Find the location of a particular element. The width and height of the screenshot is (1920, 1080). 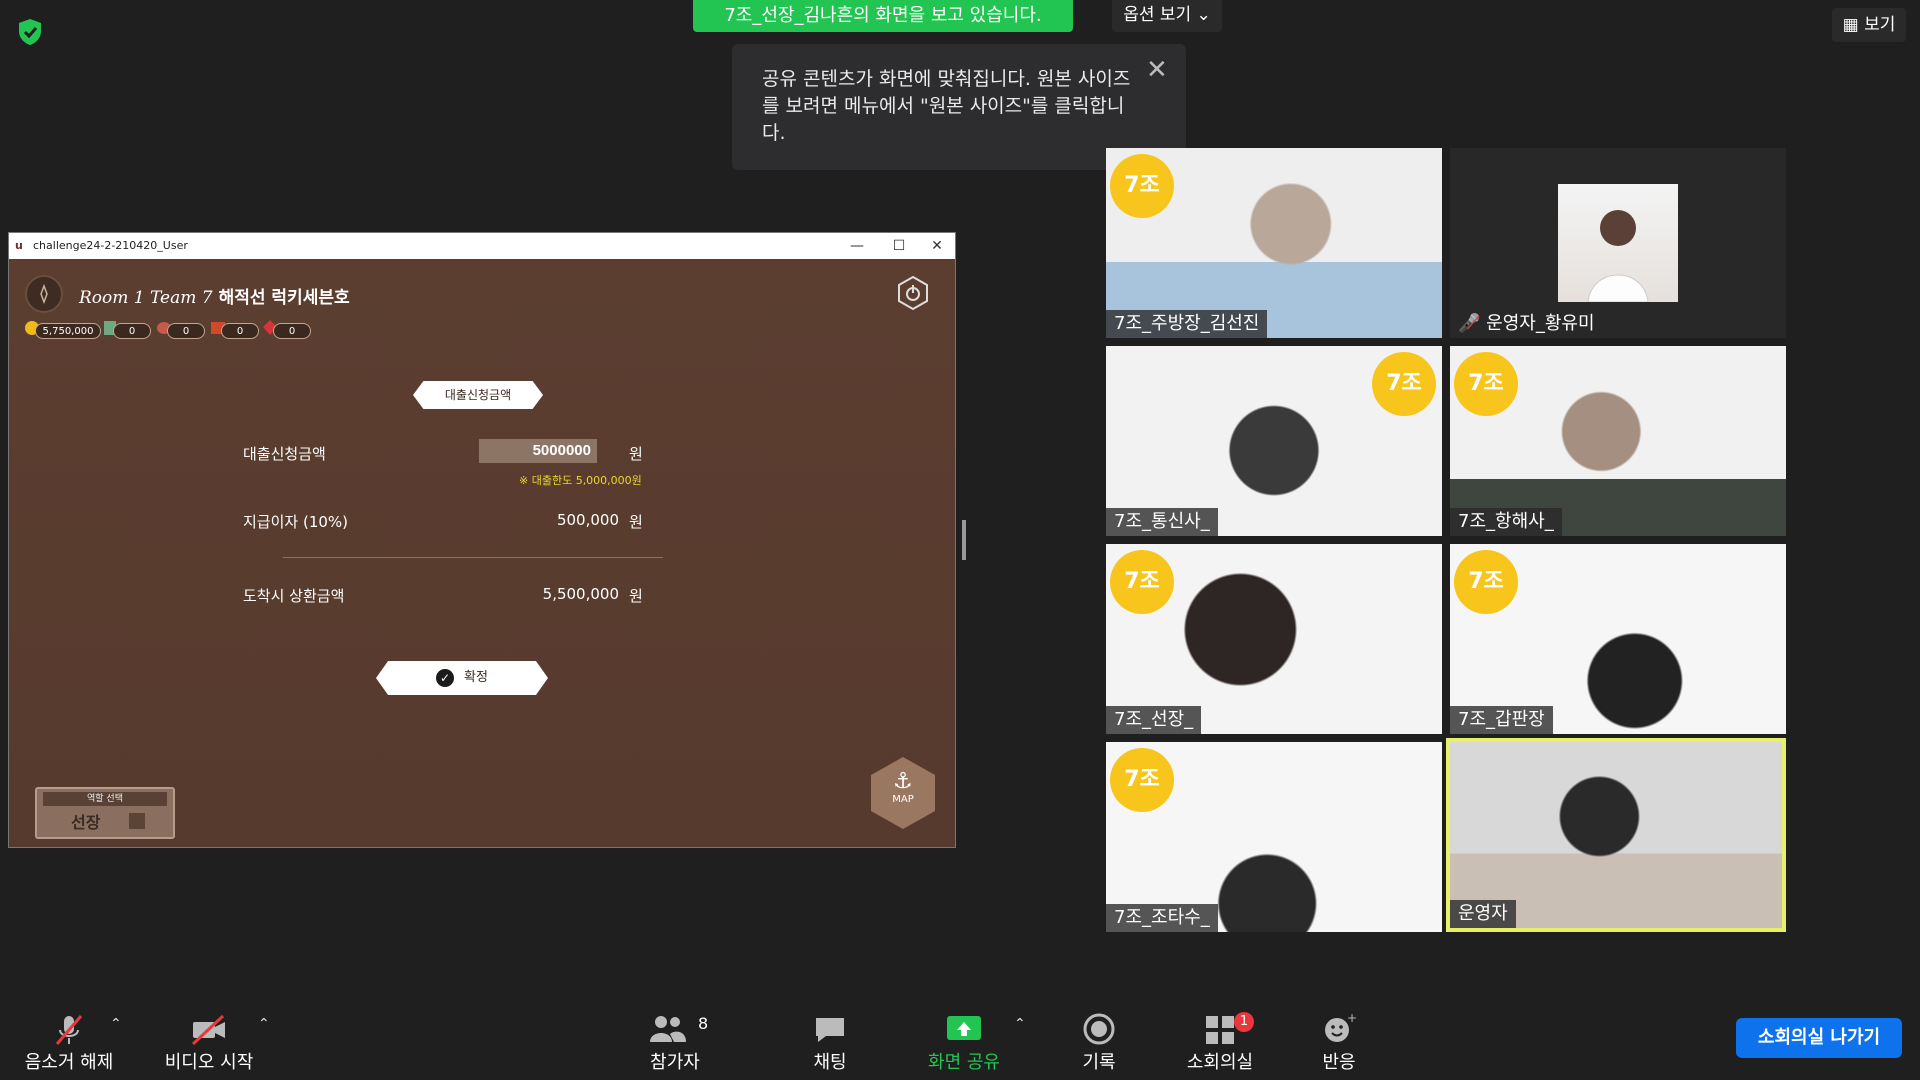

splitter-handle is located at coordinates (964, 540).